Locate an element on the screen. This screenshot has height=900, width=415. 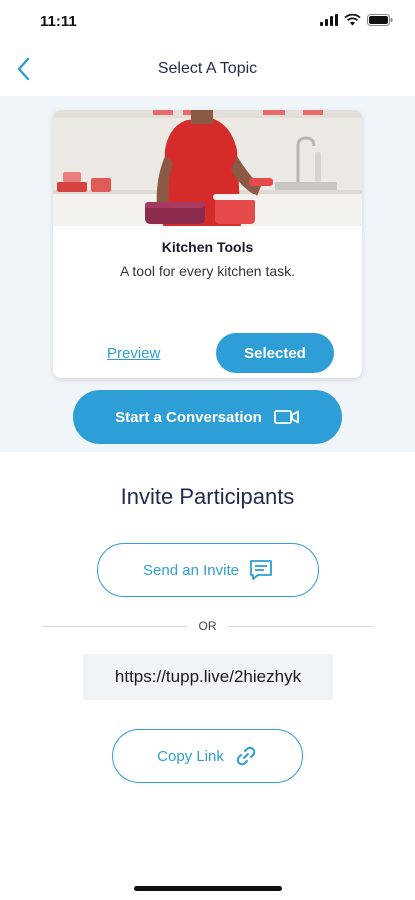
home-indicator is located at coordinates (208, 888).